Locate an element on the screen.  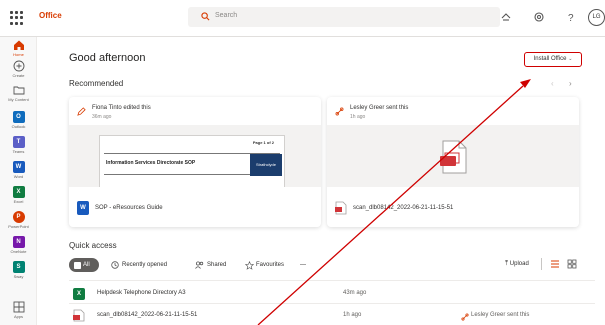
card-actor: Lesley Greer sent this is located at coordinates (379, 108).